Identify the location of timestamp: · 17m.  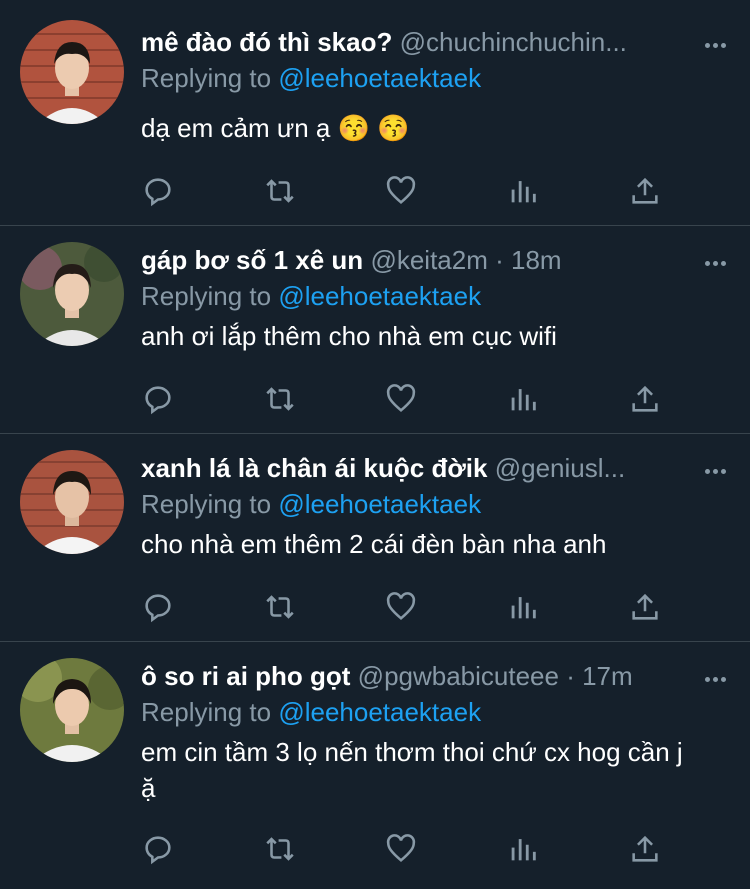
(599, 676).